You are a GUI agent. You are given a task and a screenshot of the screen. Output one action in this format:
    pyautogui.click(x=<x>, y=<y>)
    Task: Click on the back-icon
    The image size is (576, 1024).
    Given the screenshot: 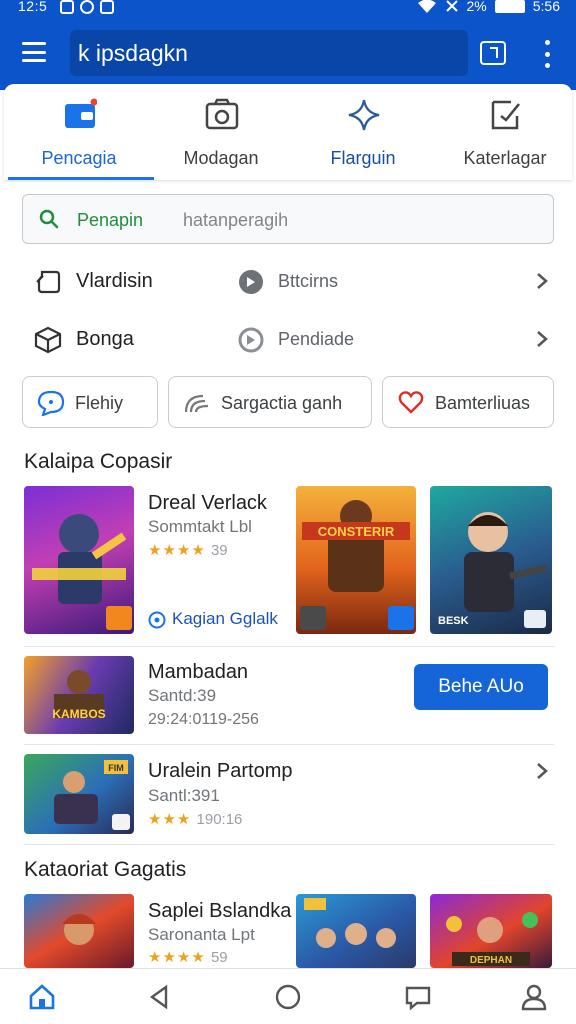 What is the action you would take?
    pyautogui.click(x=160, y=997)
    